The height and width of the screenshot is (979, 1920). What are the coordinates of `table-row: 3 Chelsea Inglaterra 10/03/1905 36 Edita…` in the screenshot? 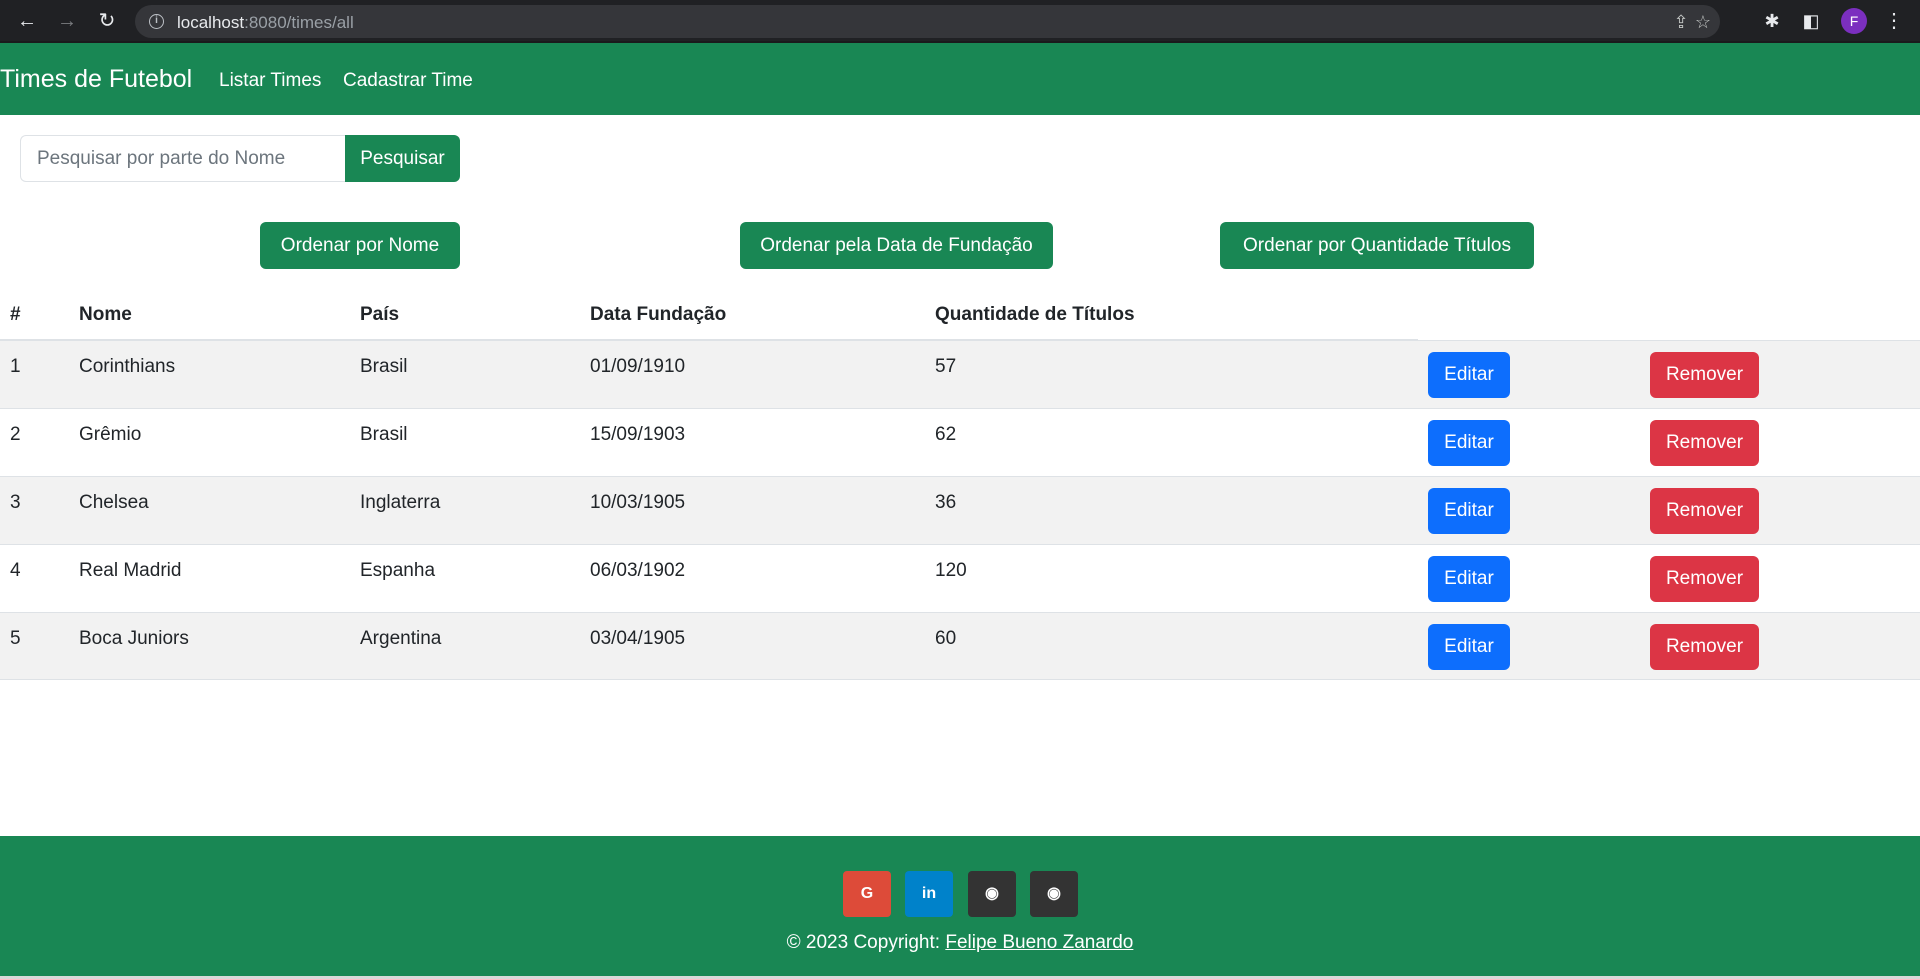 It's located at (960, 510).